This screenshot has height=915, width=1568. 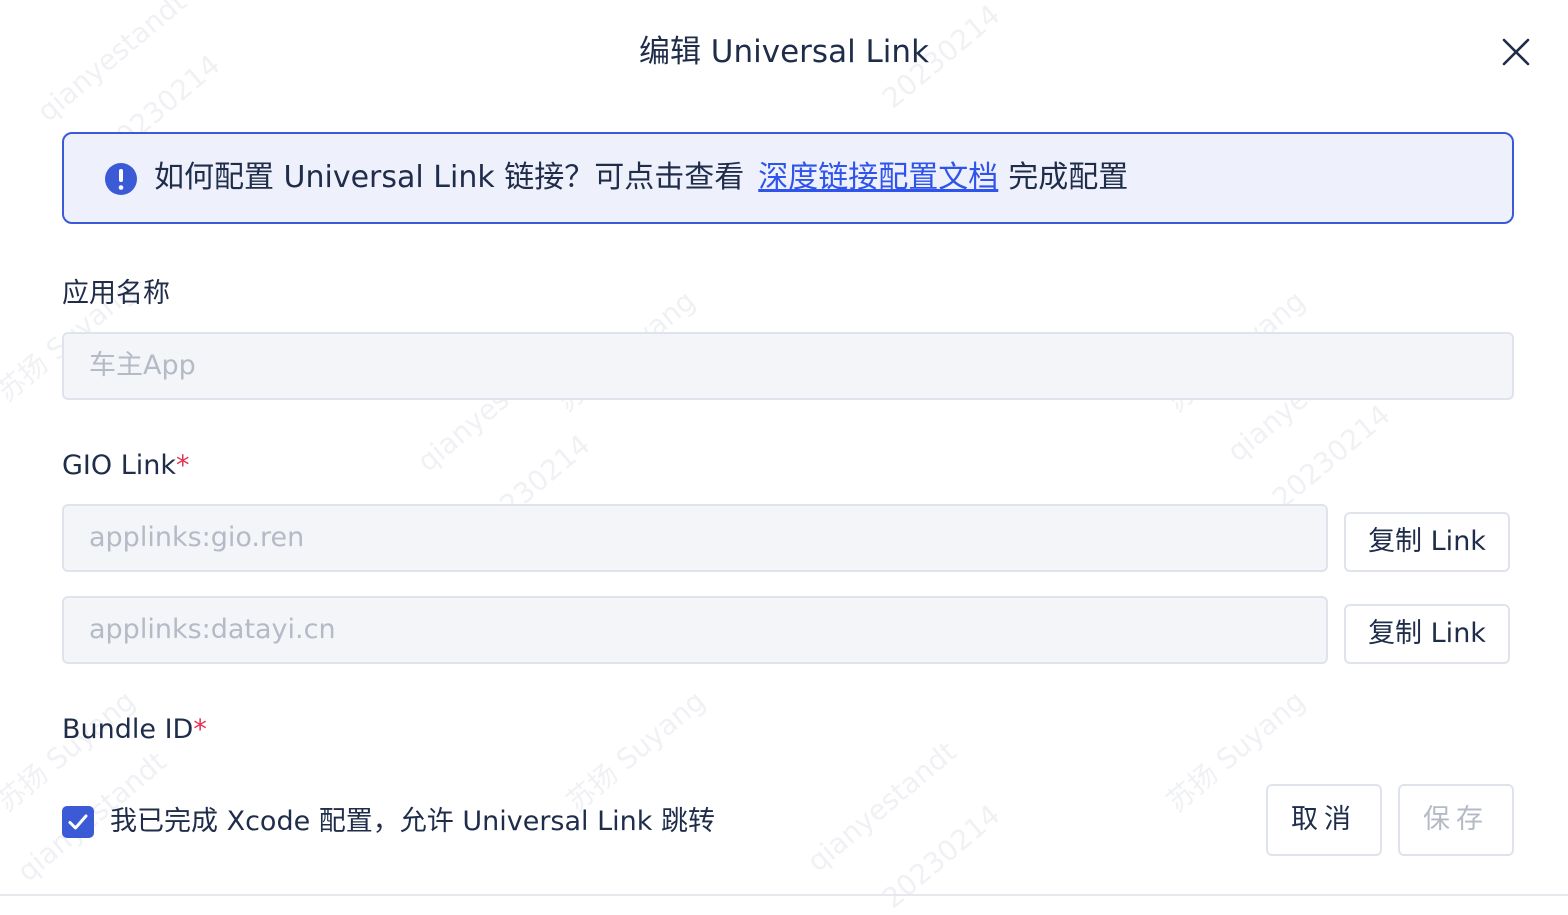 I want to click on info-alert: 如何配置 Universal Link 链接？可点击查看 深度链接配置文档 完成配置, so click(x=788, y=178).